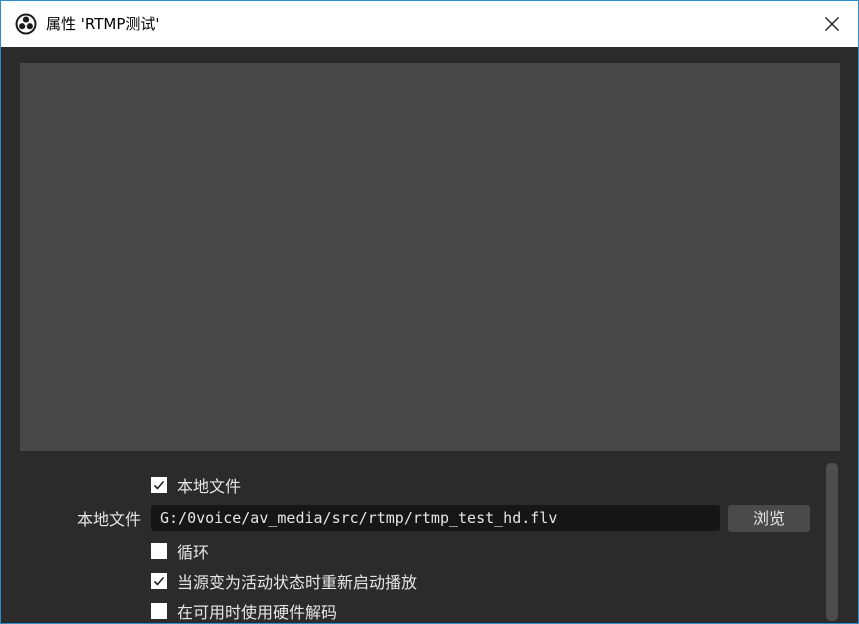  I want to click on local-file-checkbox-label: 本地文件, so click(209, 486).